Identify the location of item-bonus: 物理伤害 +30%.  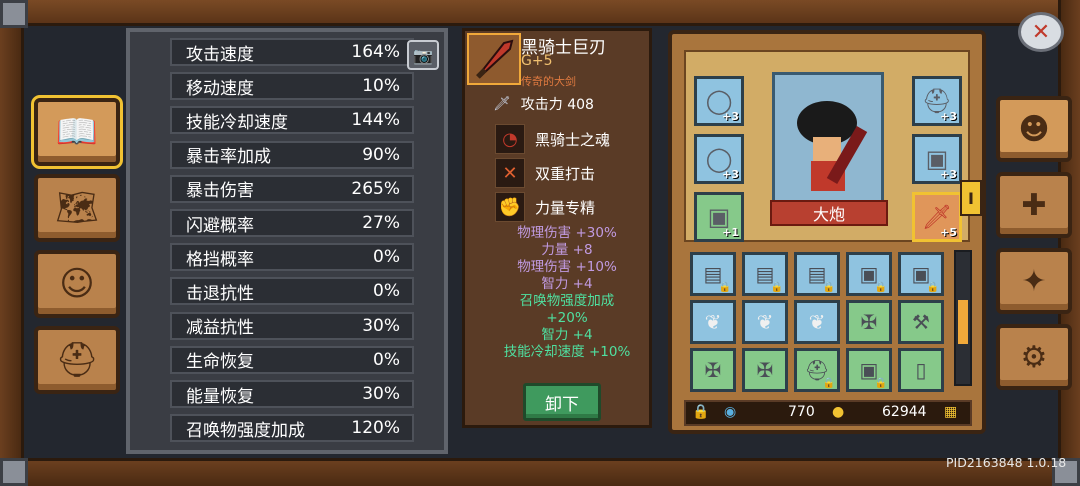
(567, 233).